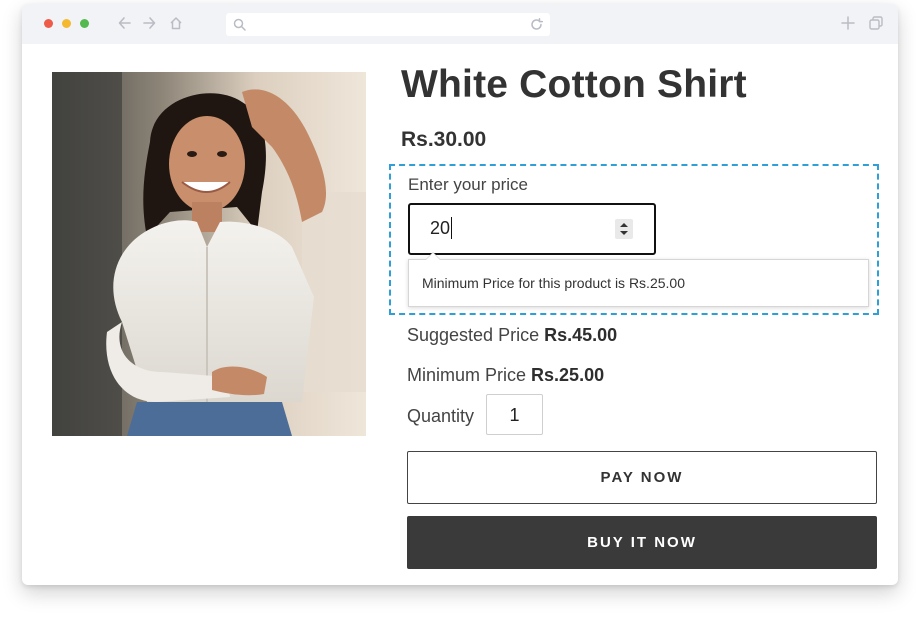 The width and height of the screenshot is (916, 621). Describe the element at coordinates (451, 228) in the screenshot. I see `text-caret` at that location.